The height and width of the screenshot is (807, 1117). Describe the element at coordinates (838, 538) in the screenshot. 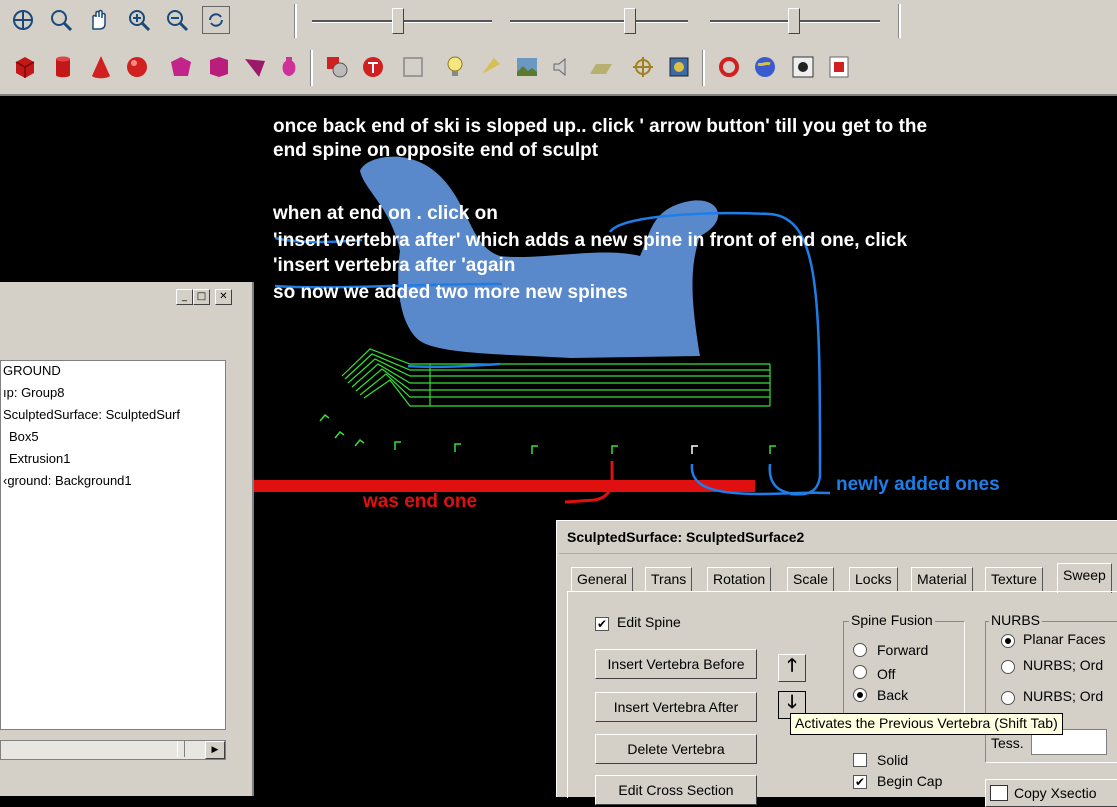

I see `dialog-titlebar: SculptedSurface: SculptedSurface2` at that location.